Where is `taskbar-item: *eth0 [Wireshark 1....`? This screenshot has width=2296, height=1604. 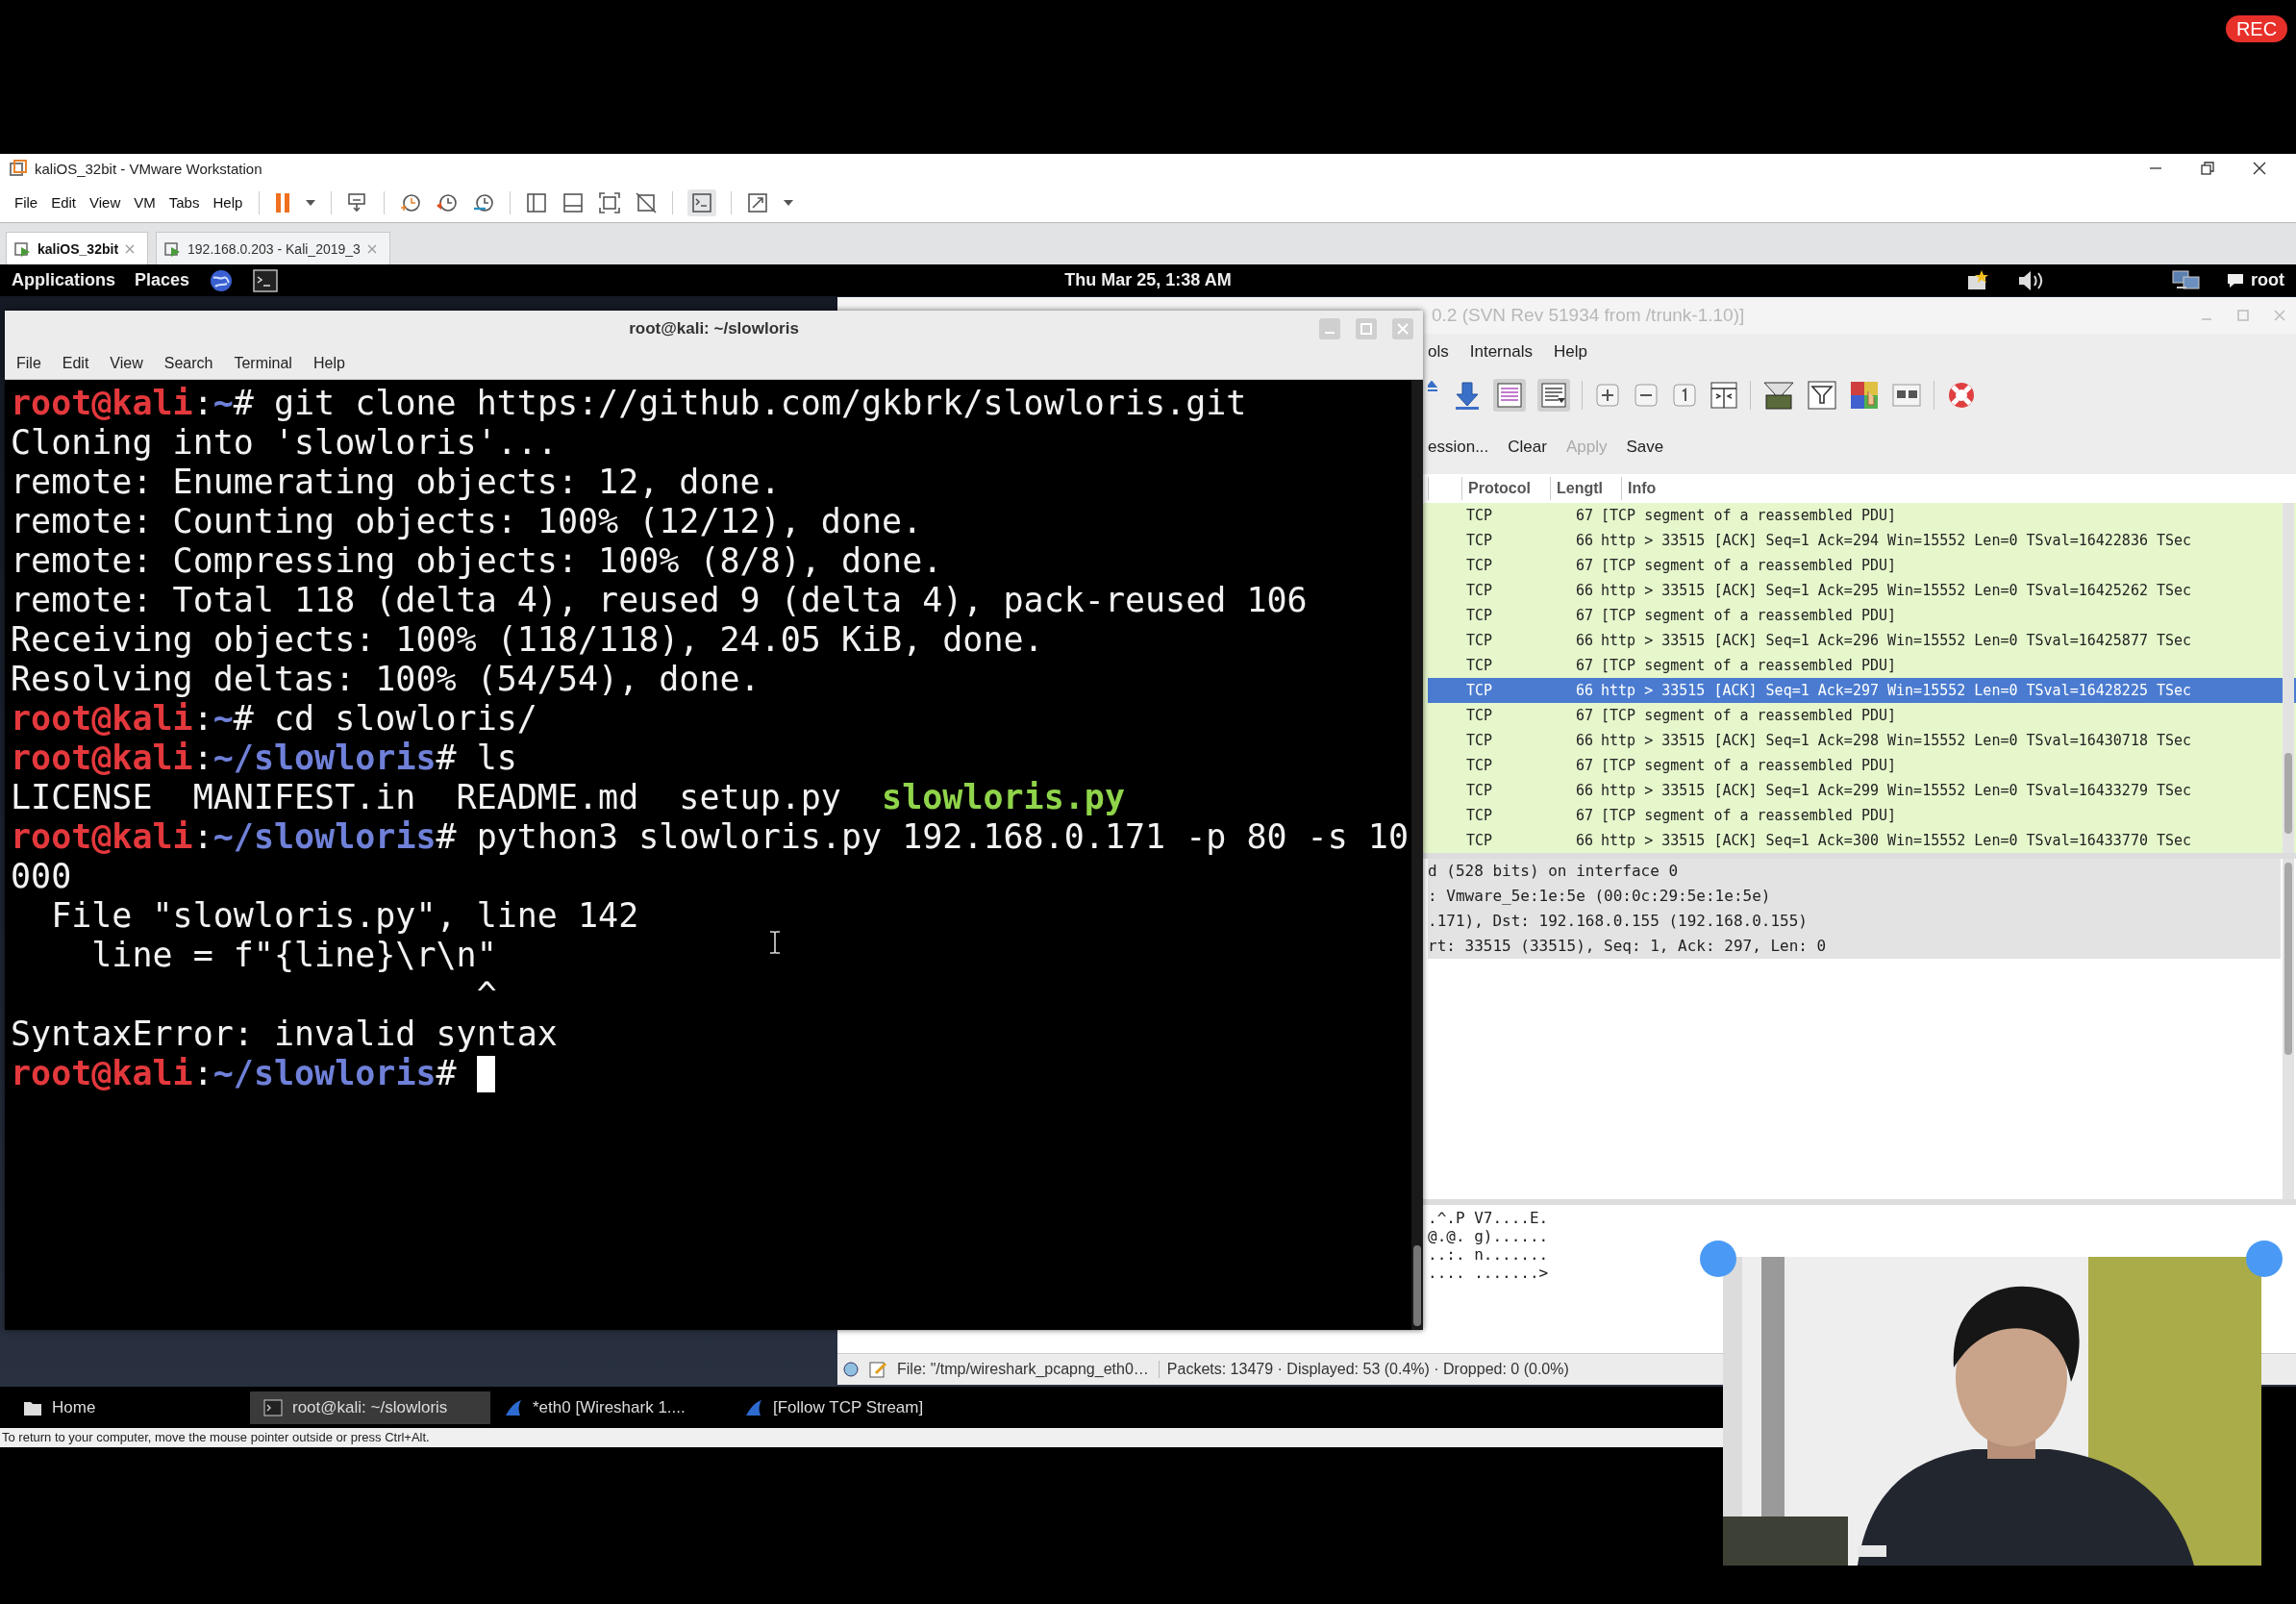 taskbar-item: *eth0 [Wireshark 1.... is located at coordinates (610, 1407).